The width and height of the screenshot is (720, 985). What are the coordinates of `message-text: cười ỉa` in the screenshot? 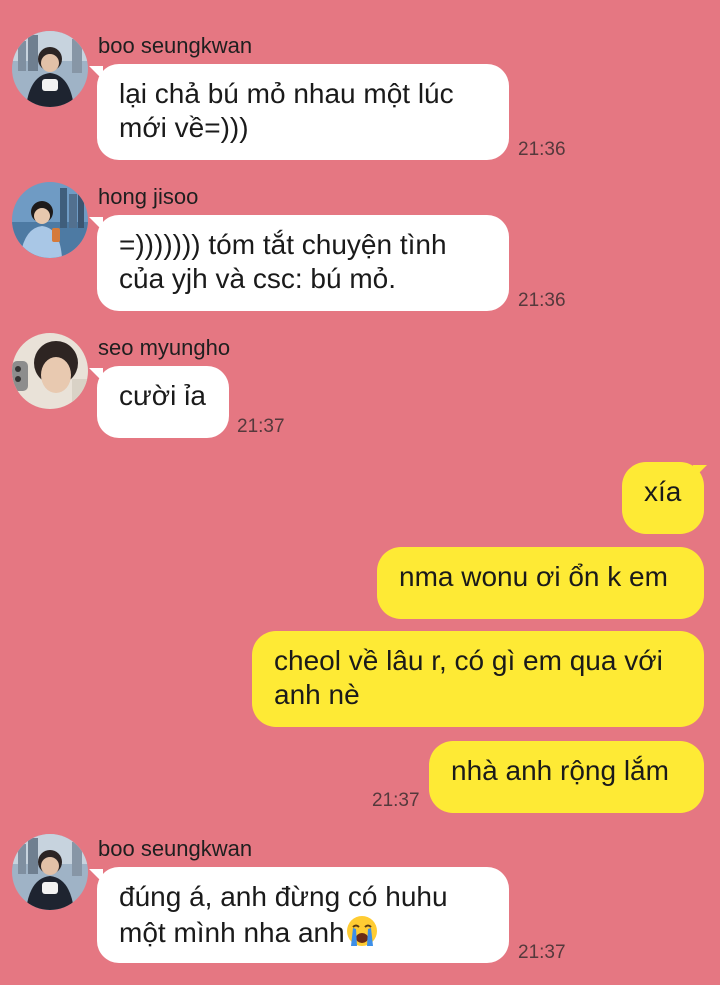 It's located at (162, 395).